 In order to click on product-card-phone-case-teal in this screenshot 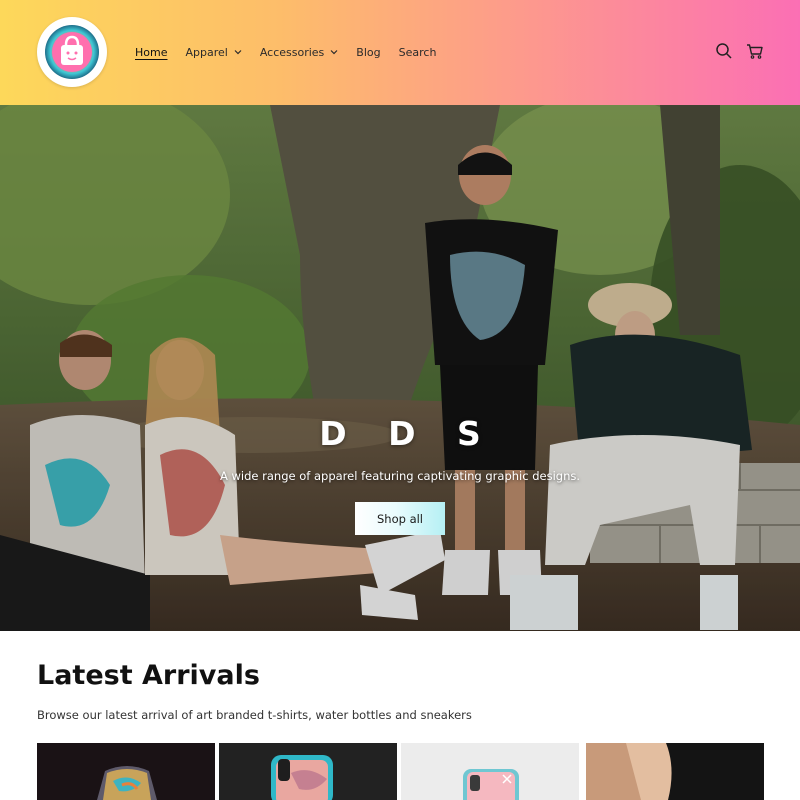, I will do `click(308, 771)`.